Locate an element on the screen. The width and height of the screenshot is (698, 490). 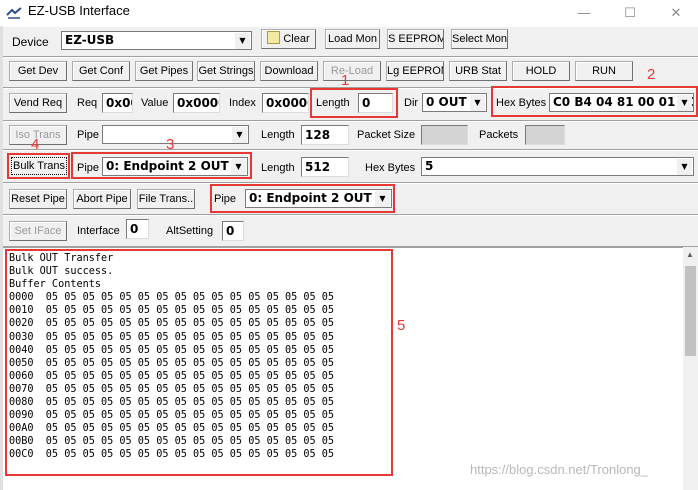
iso-pipe-label: Pipe is located at coordinates (88, 135).